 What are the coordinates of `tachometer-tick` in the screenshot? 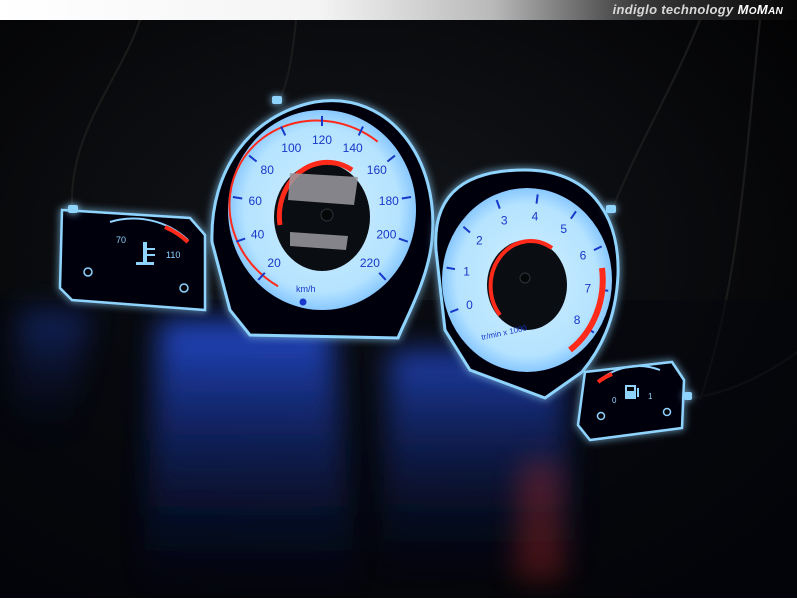 It's located at (537, 199).